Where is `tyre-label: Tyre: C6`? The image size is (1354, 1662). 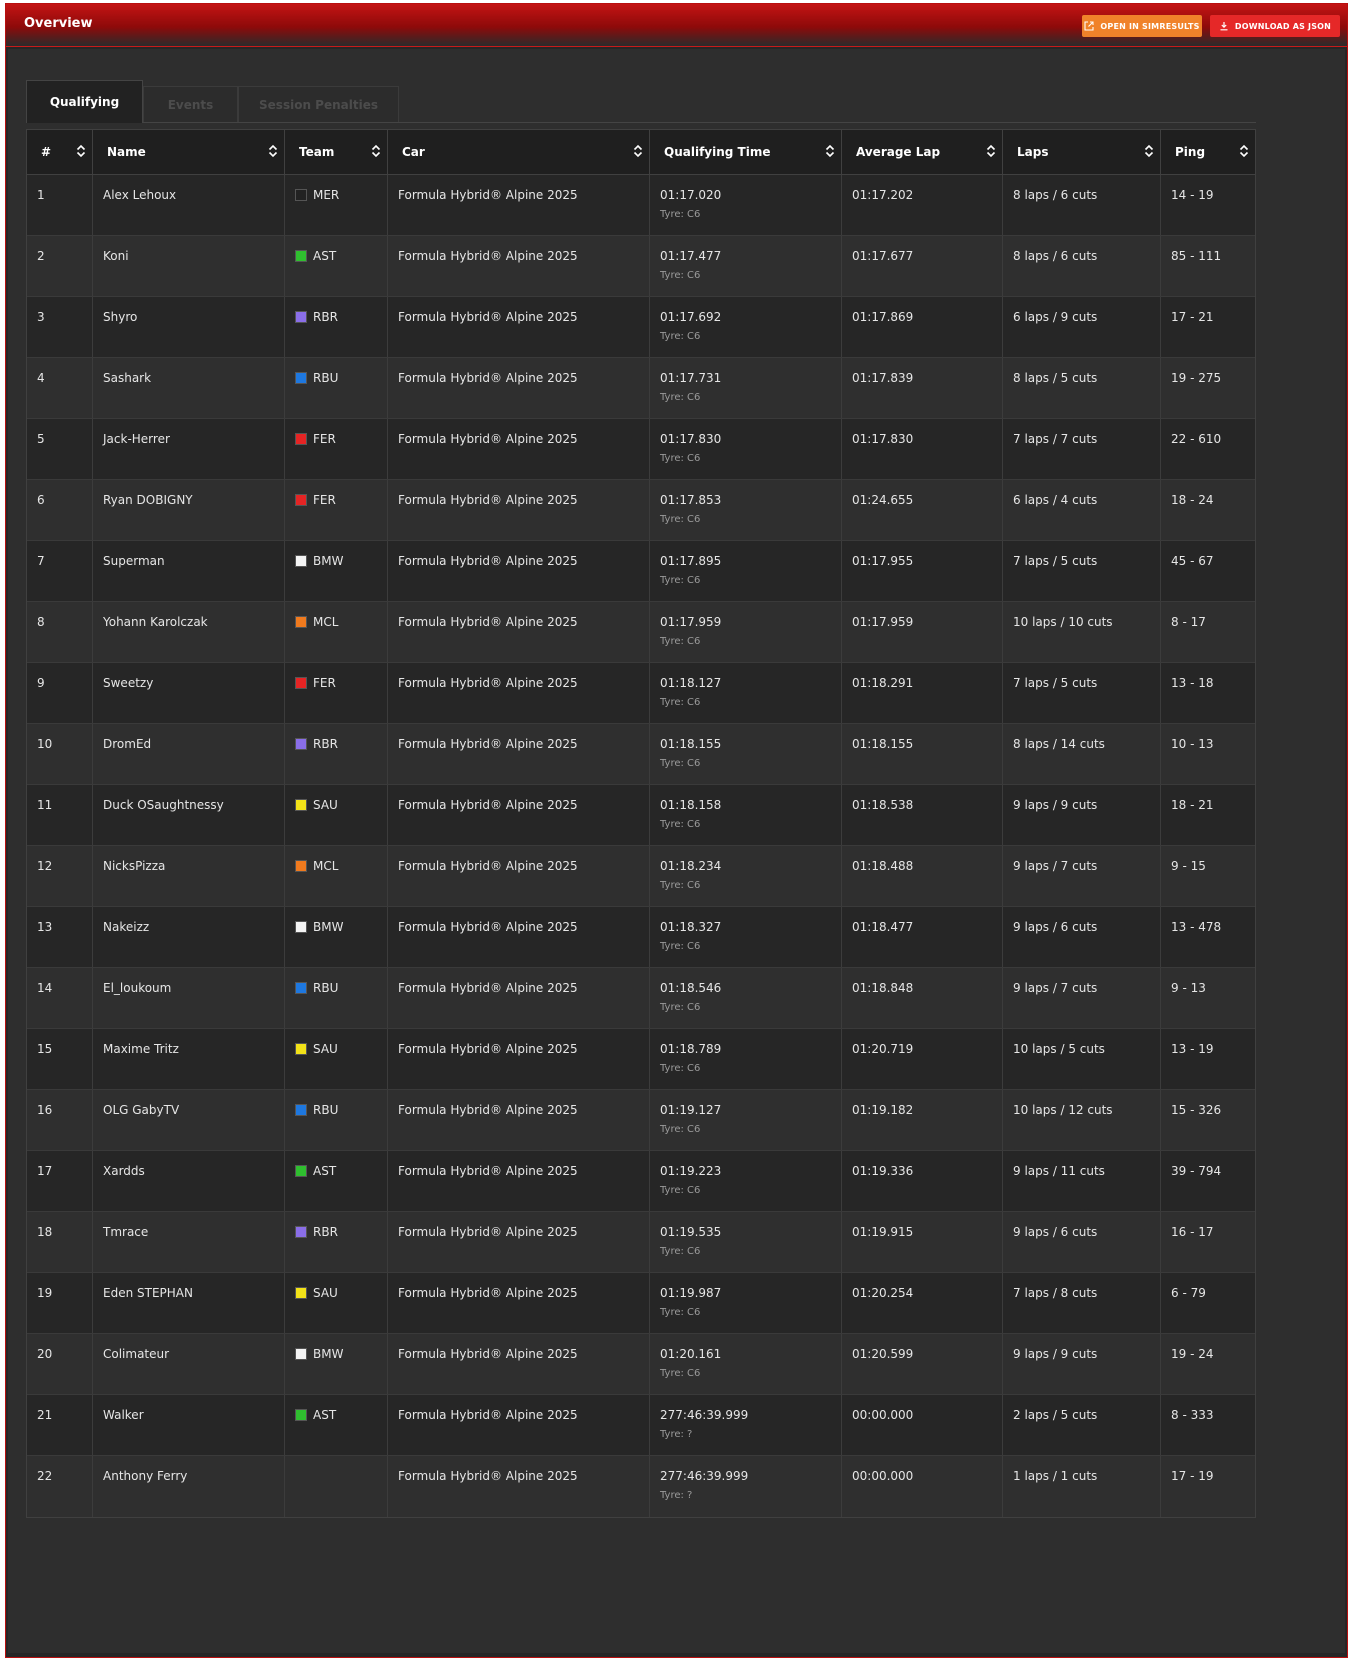
tyre-label: Tyre: C6 is located at coordinates (680, 1312).